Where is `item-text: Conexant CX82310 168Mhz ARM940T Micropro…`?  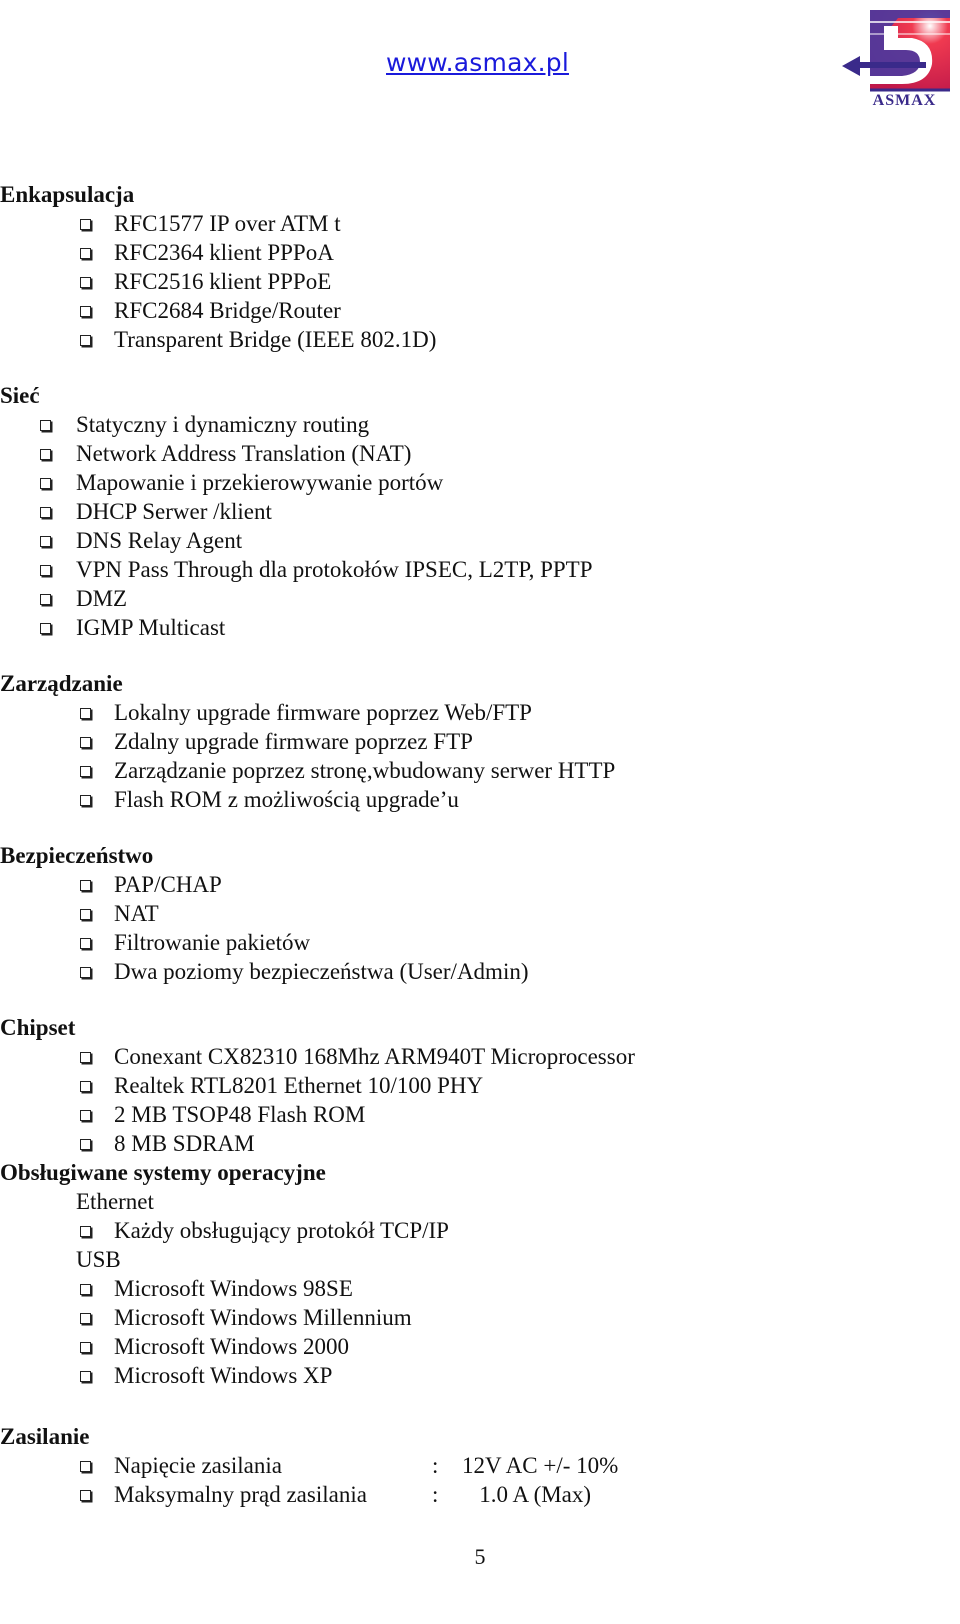 item-text: Conexant CX82310 168Mhz ARM940T Micropro… is located at coordinates (374, 1056).